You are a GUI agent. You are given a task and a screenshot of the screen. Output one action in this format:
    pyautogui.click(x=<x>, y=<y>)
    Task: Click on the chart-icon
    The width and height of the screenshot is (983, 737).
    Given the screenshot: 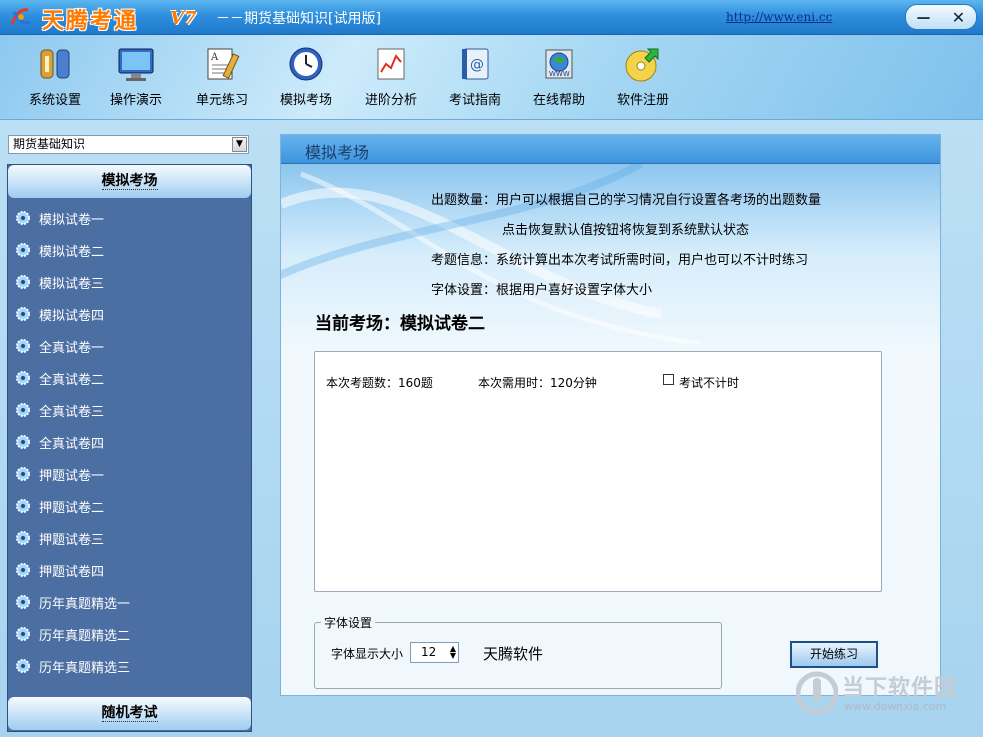 What is the action you would take?
    pyautogui.click(x=391, y=64)
    